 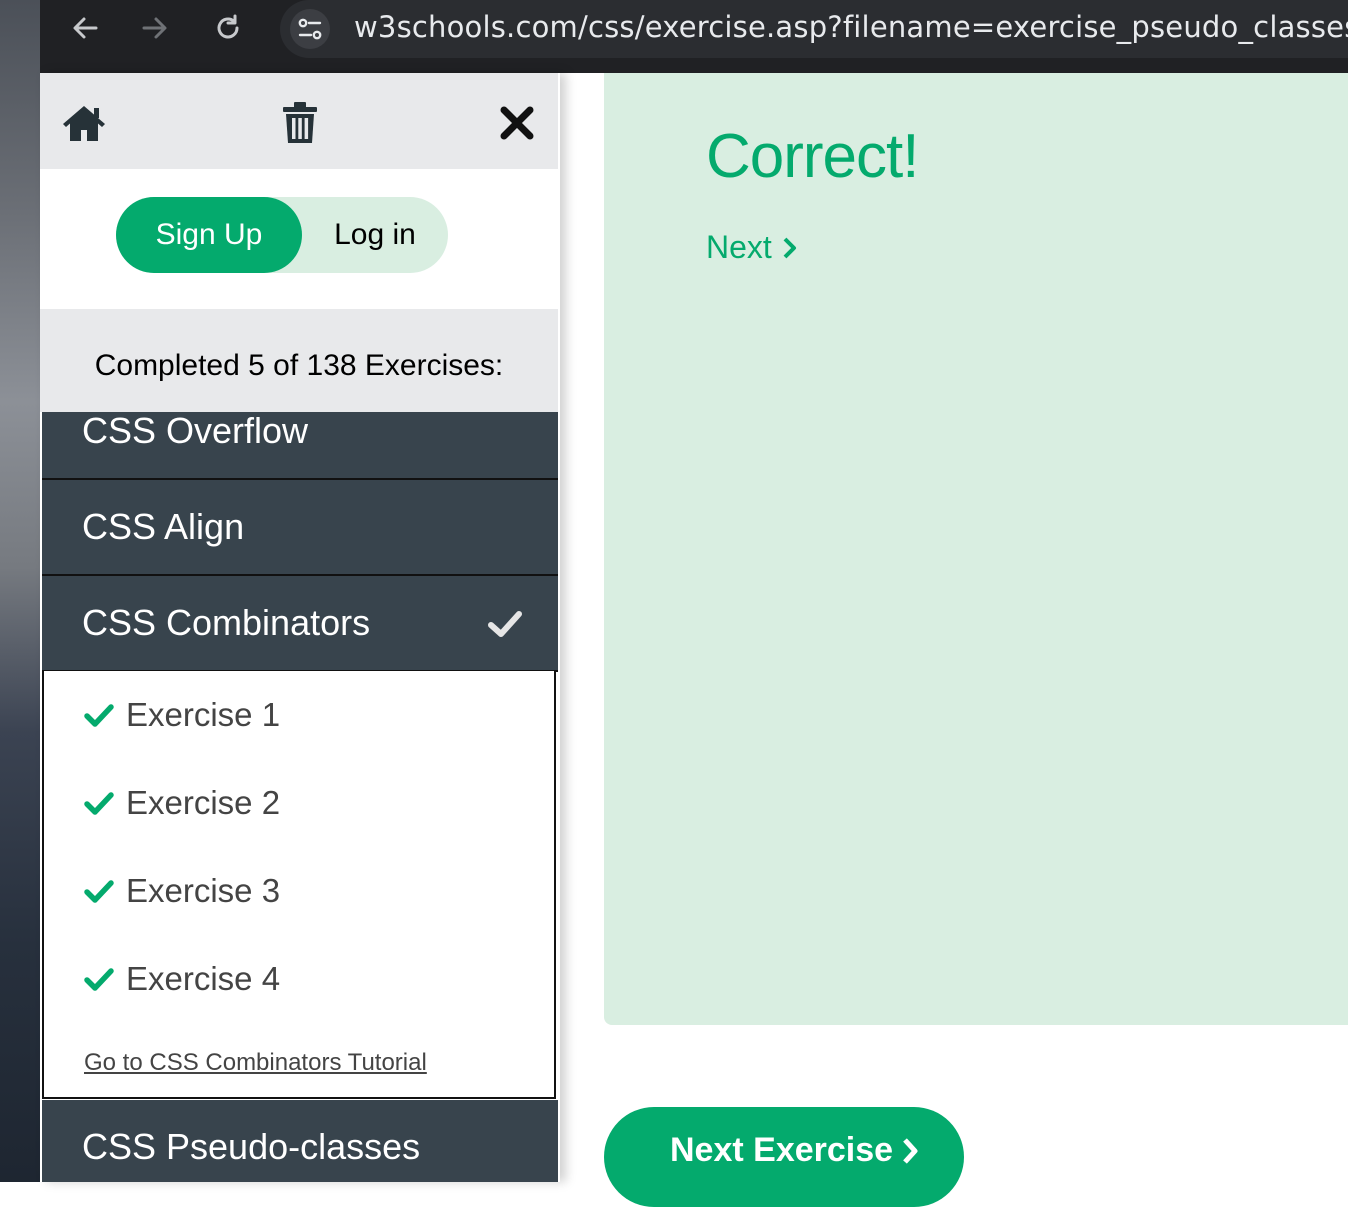 I want to click on exercise-item-2: Exercise 2, so click(x=182, y=803).